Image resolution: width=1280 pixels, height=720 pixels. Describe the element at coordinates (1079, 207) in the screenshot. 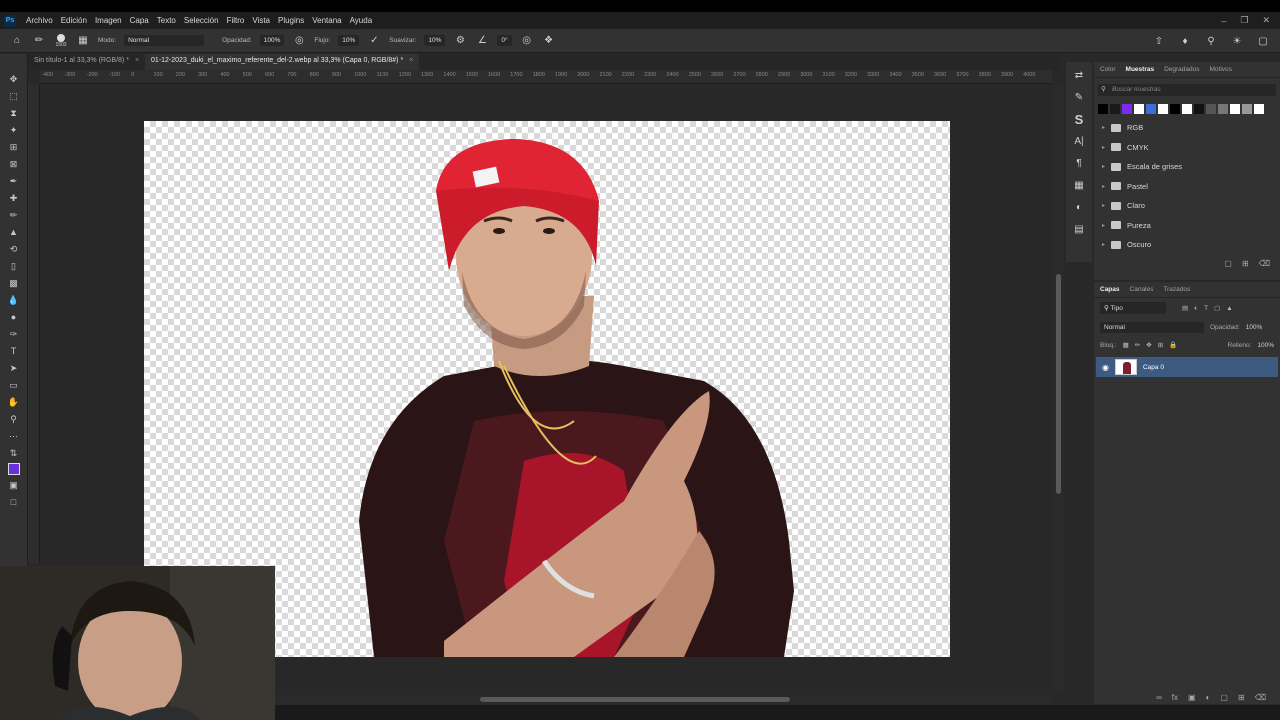

I see `adjustments-panel-icon: ◐` at that location.